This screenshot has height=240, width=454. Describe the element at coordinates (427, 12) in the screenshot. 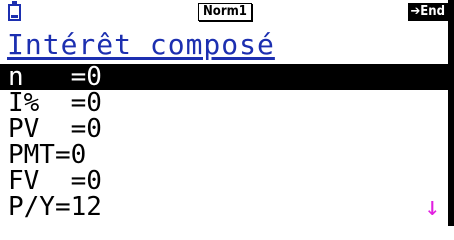

I see `end-badge: ➔End` at that location.